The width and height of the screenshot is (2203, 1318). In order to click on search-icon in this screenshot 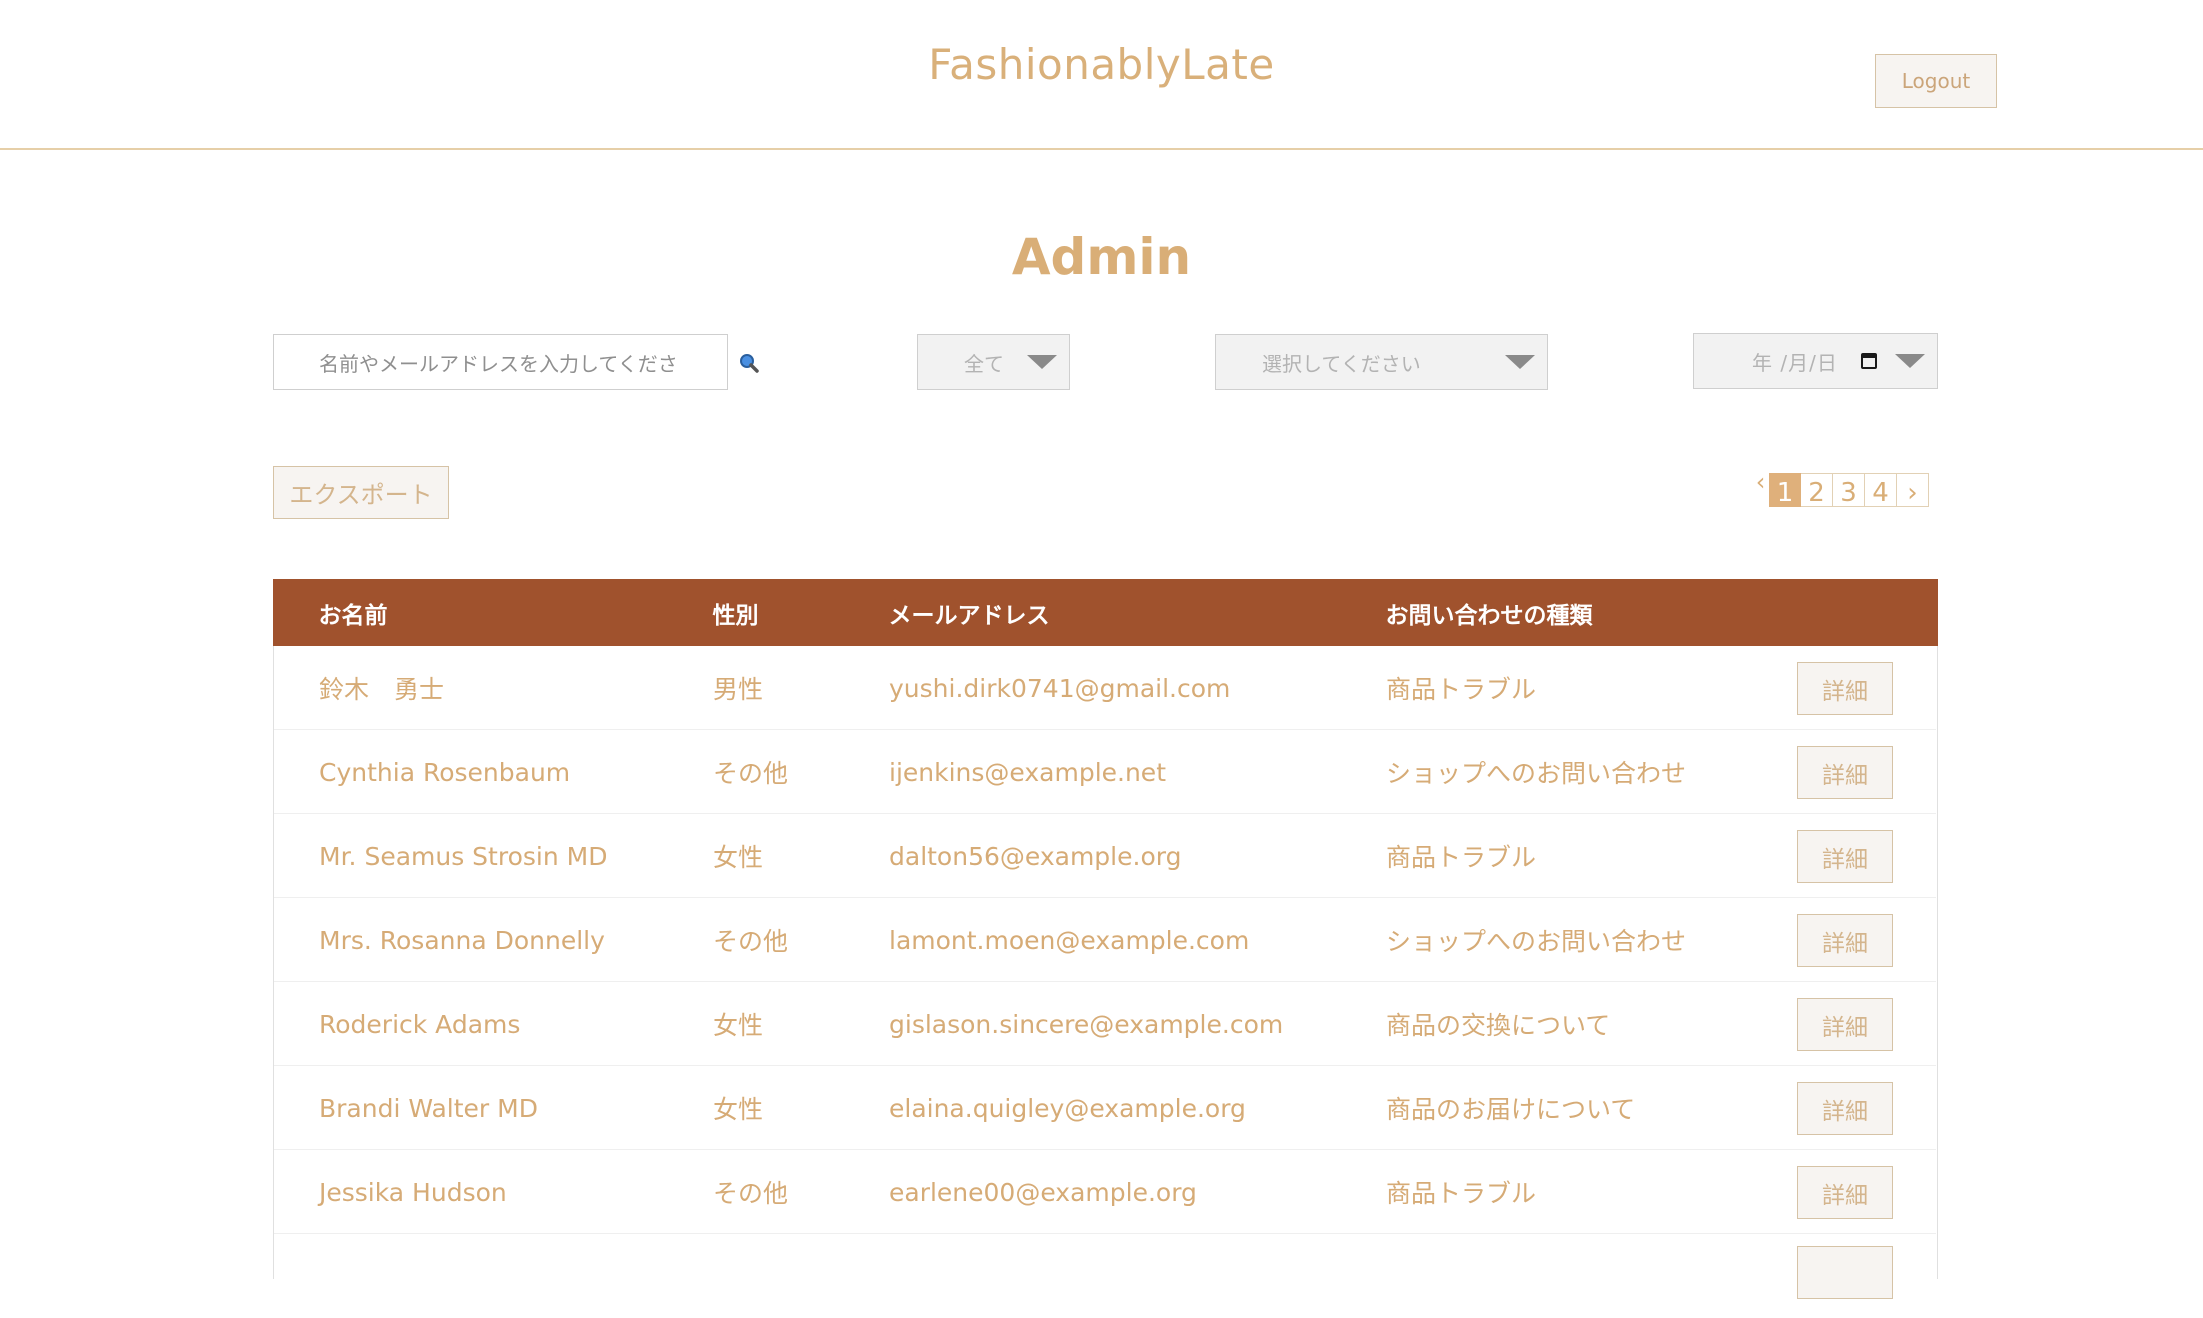, I will do `click(749, 363)`.